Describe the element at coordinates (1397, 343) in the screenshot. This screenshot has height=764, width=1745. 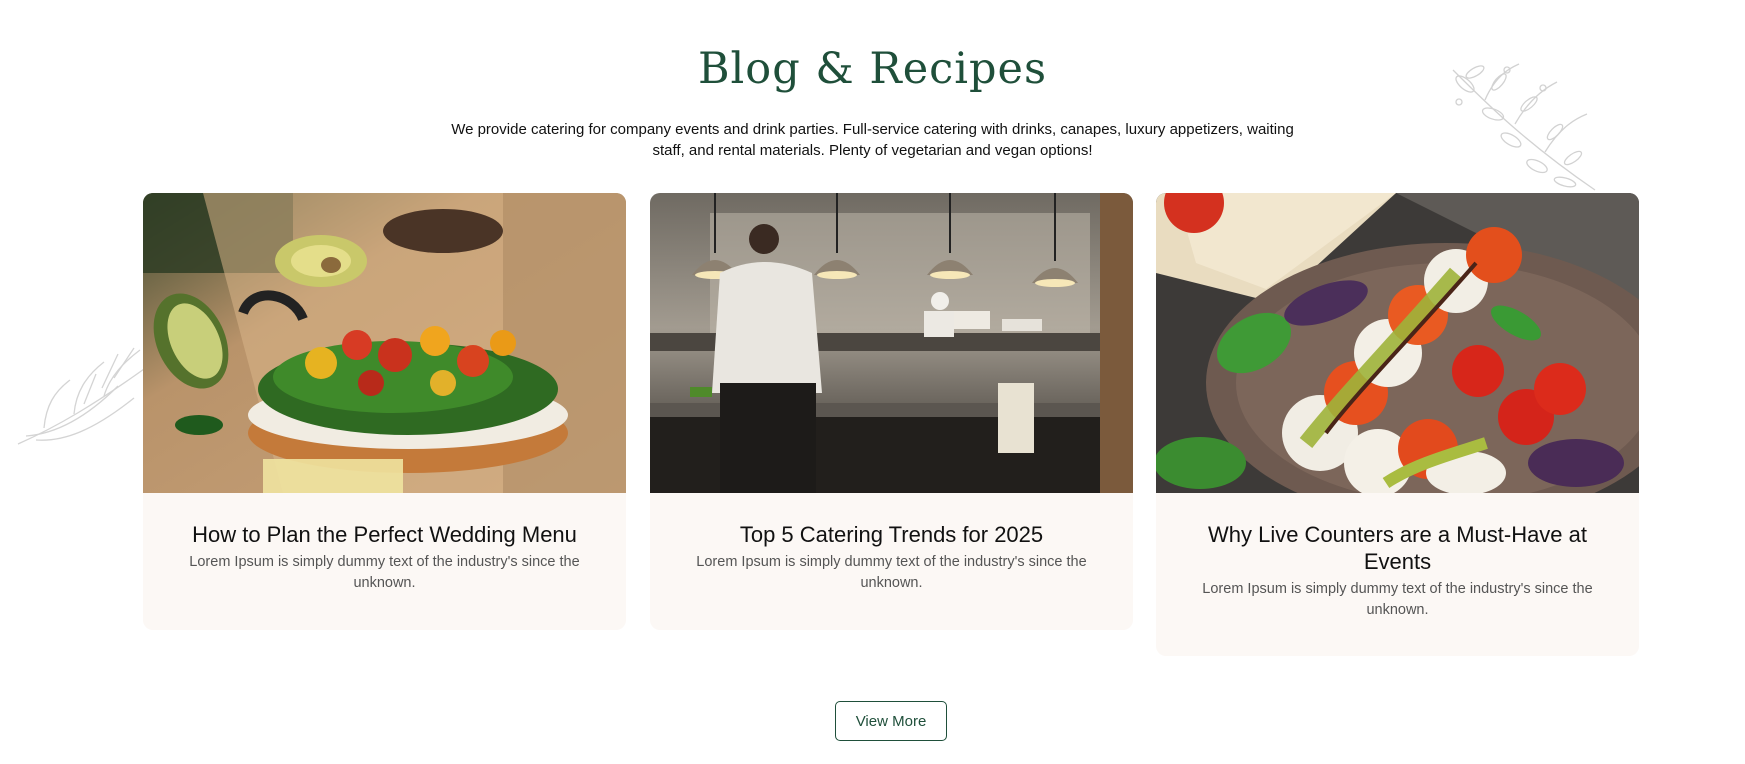
I see `caprese-salad-photo` at that location.